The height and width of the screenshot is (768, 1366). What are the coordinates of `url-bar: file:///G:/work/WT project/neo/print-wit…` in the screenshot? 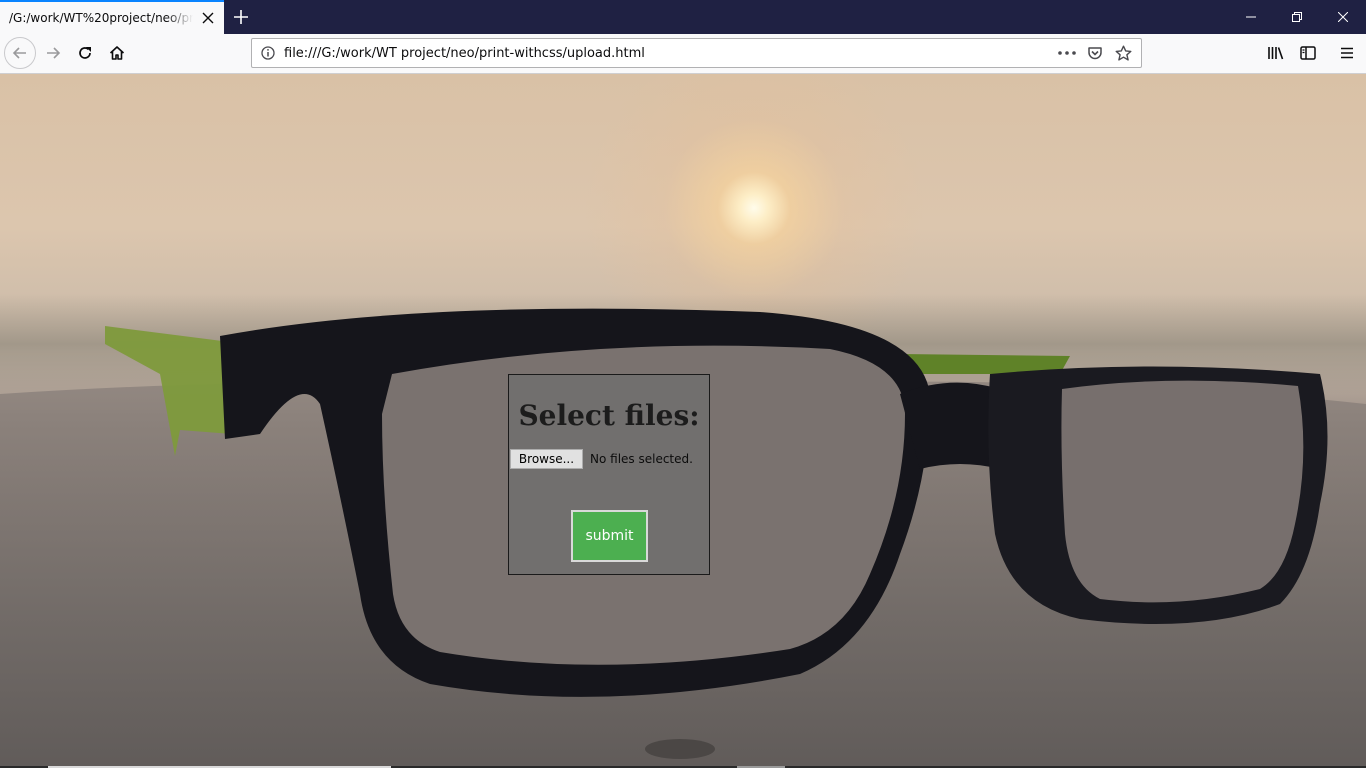 It's located at (696, 53).